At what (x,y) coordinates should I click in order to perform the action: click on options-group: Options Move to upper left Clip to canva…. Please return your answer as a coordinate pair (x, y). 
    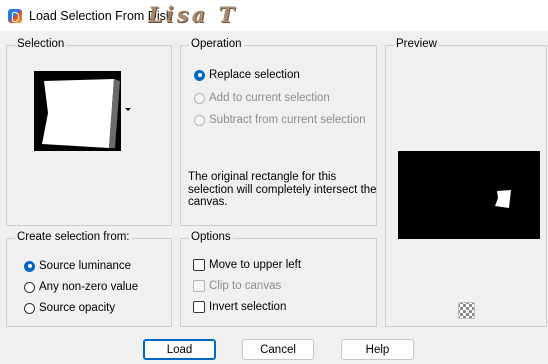
    Looking at the image, I should click on (278, 279).